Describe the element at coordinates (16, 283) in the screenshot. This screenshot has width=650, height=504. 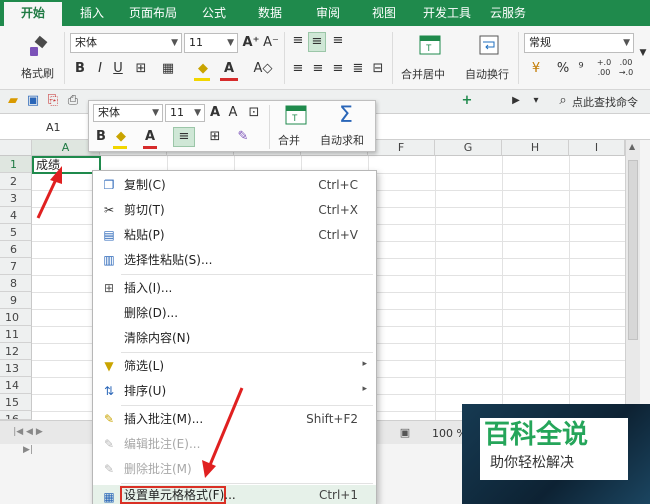
I see `row-header: 8` at that location.